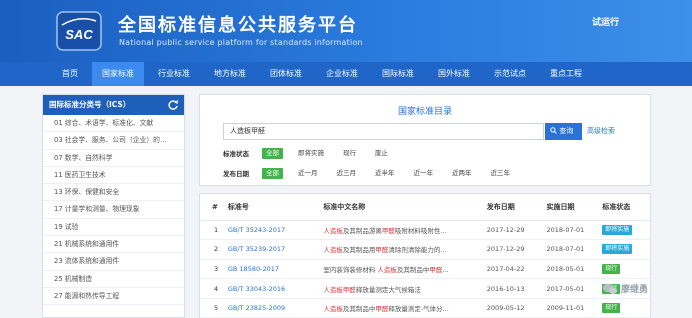 This screenshot has height=318, width=692. What do you see at coordinates (574, 207) in the screenshot?
I see `column-header: 实施日期` at bounding box center [574, 207].